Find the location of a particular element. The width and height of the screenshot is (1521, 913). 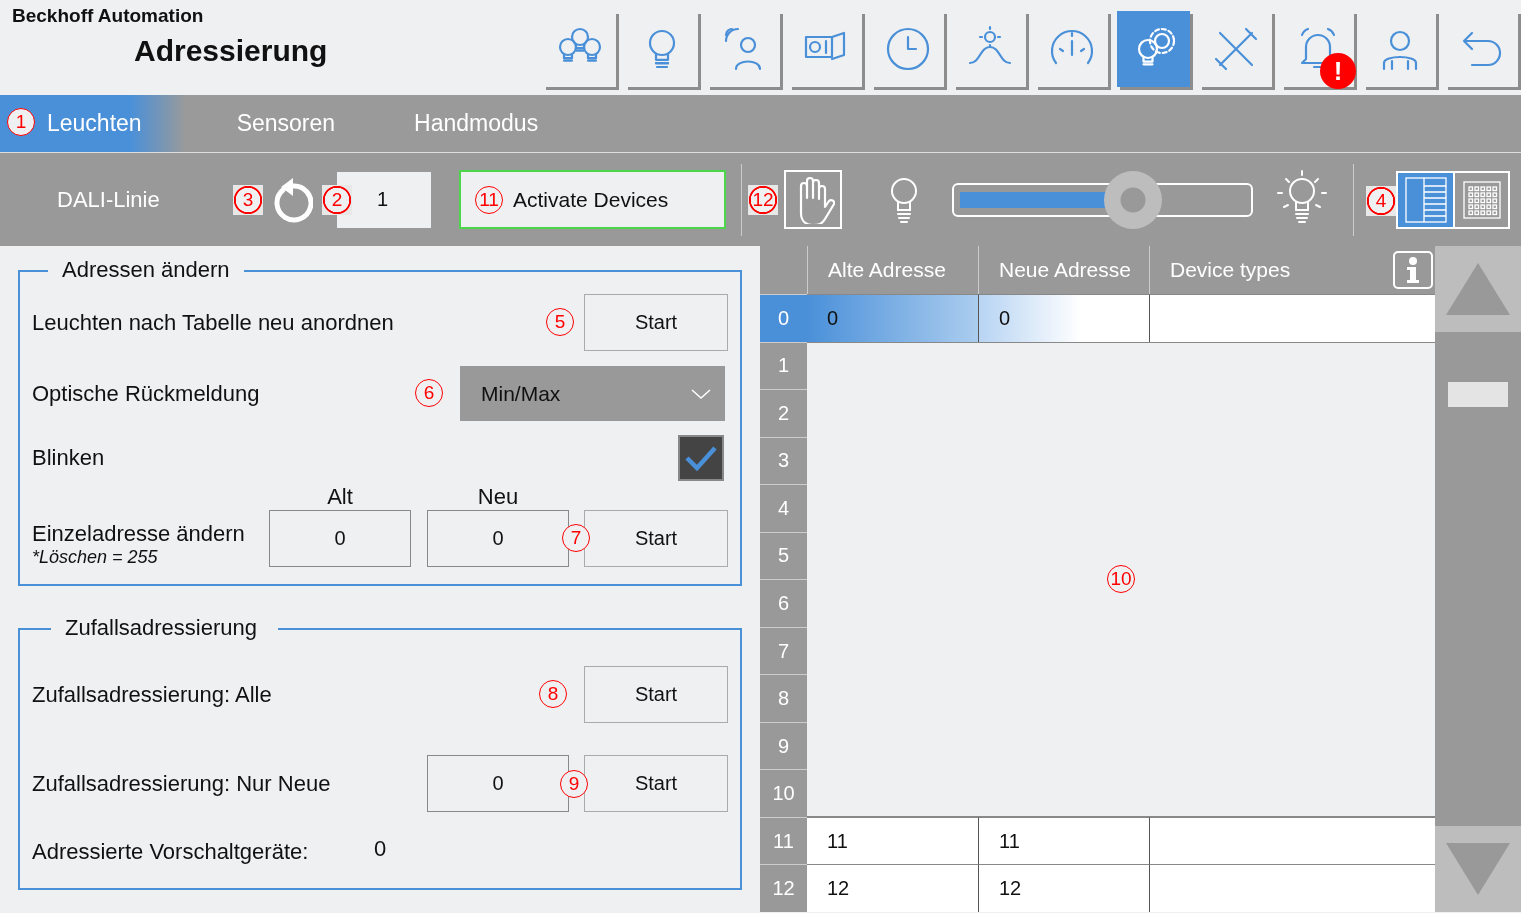

manual-mode-button is located at coordinates (813, 199).